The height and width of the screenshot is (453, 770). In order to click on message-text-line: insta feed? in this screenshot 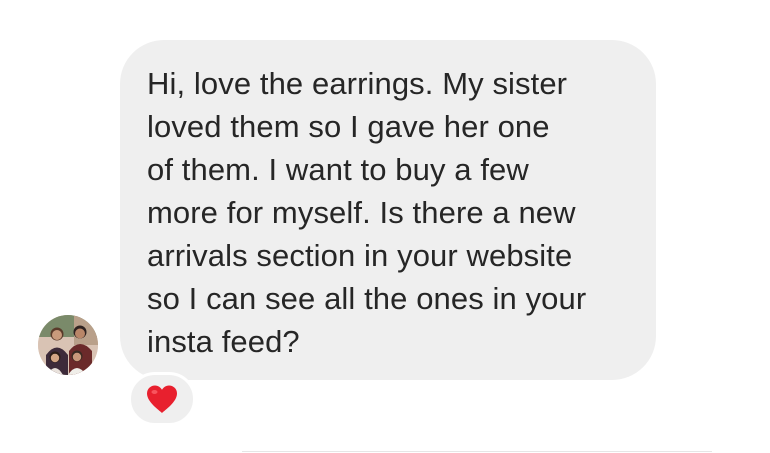, I will do `click(223, 341)`.